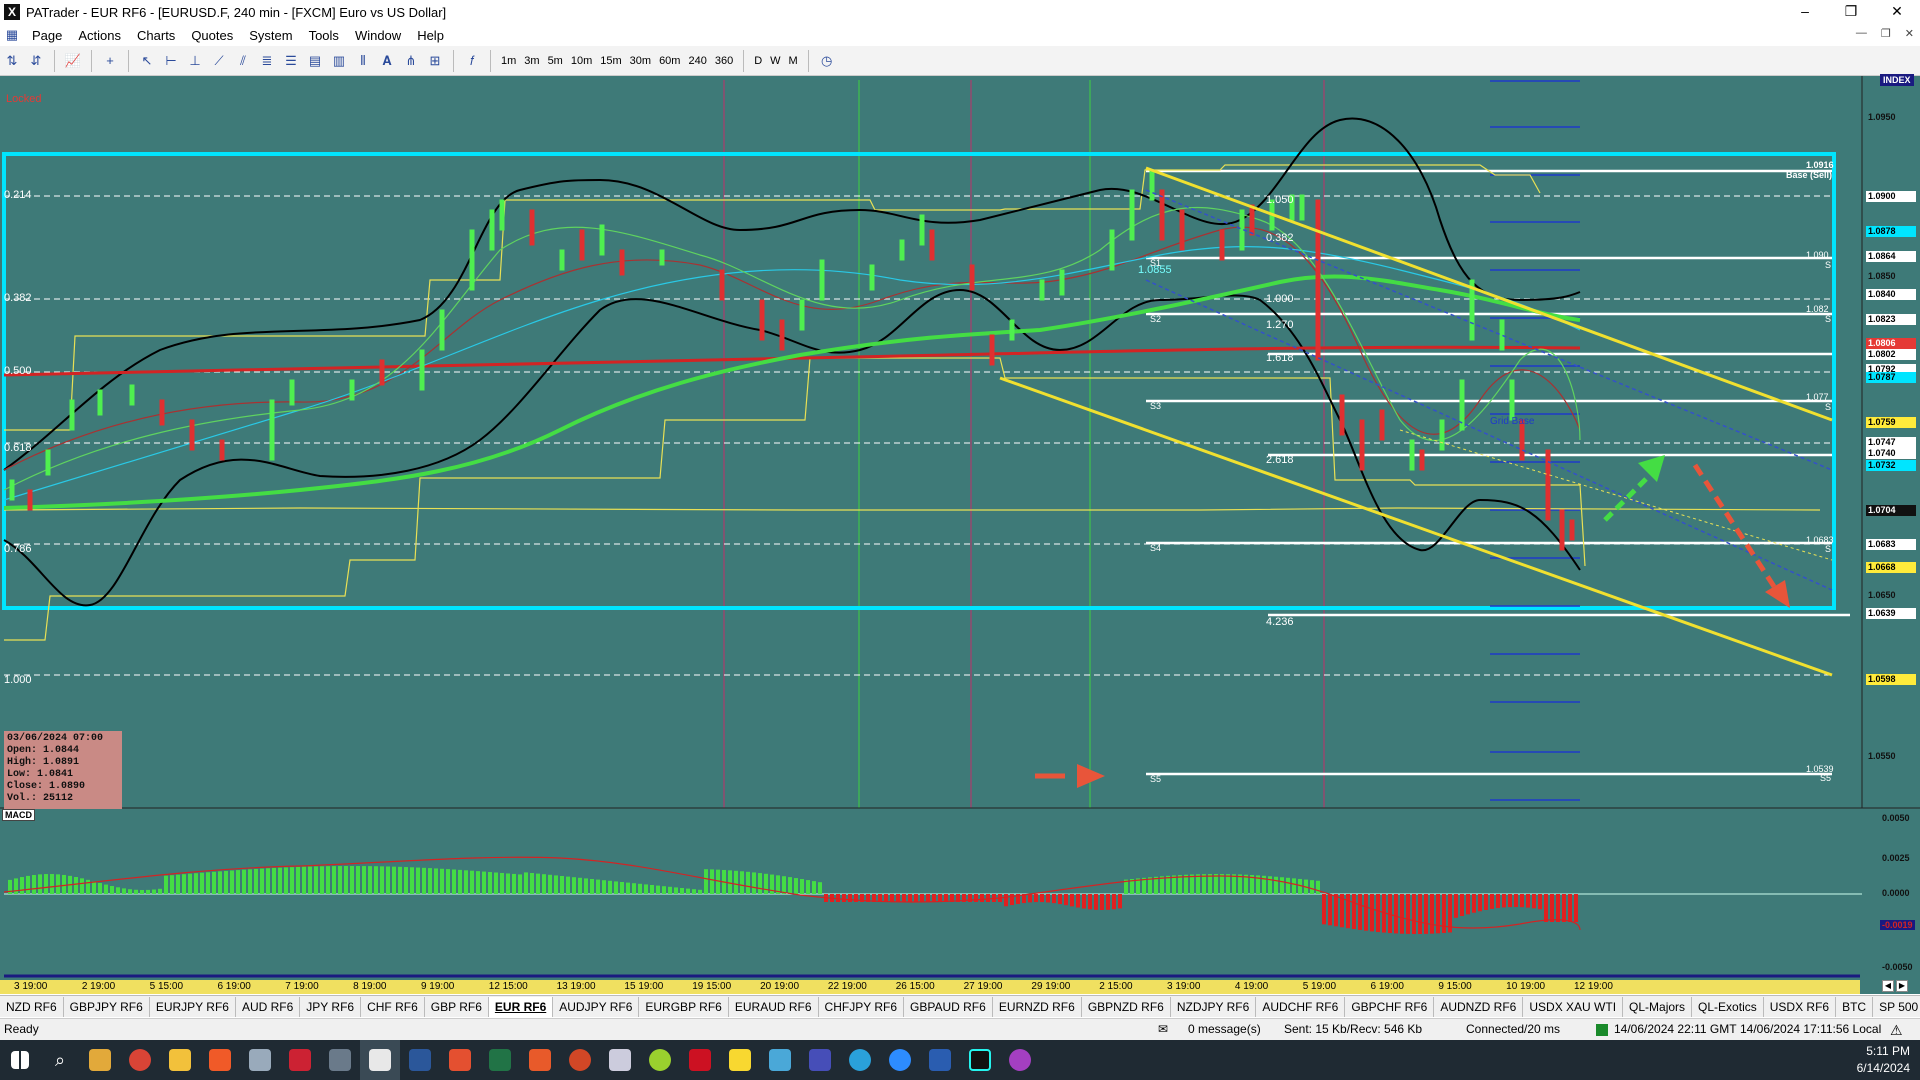  What do you see at coordinates (500, 1060) in the screenshot?
I see `excel-icon` at bounding box center [500, 1060].